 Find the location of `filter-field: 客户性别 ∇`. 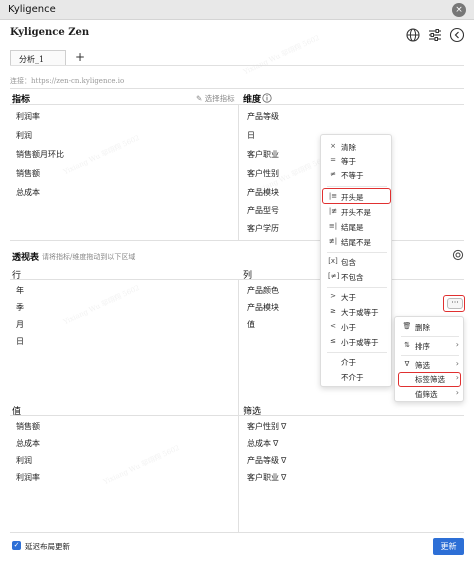

filter-field: 客户性别 ∇ is located at coordinates (266, 426).